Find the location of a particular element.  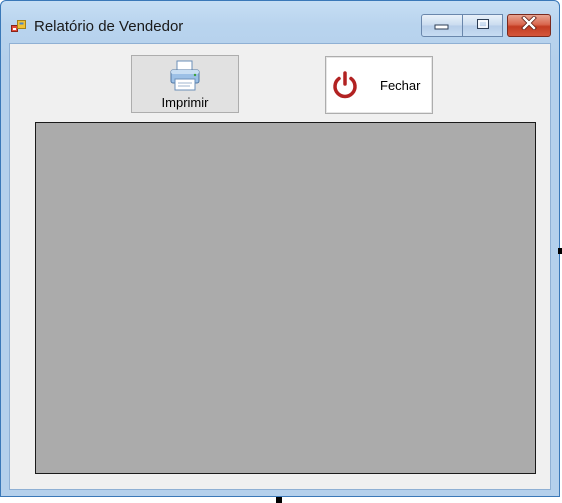

print-button-label: Imprimir is located at coordinates (185, 102).